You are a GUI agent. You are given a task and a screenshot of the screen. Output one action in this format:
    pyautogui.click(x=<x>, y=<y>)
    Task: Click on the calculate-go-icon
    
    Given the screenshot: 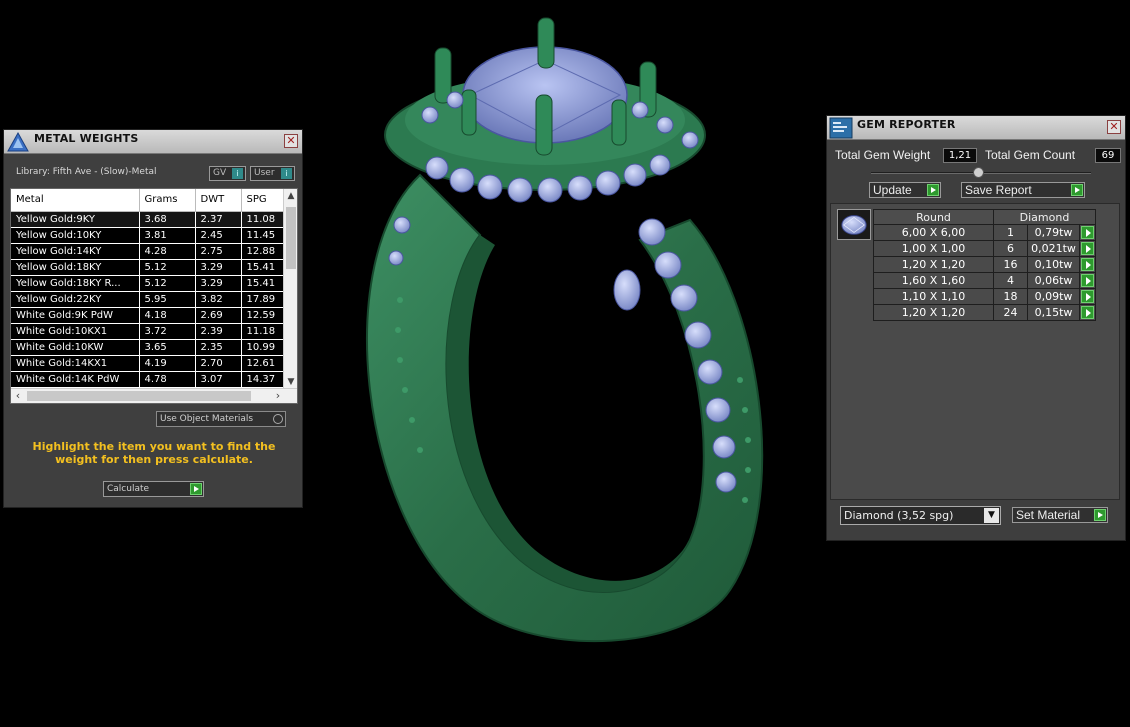 What is the action you would take?
    pyautogui.click(x=196, y=489)
    